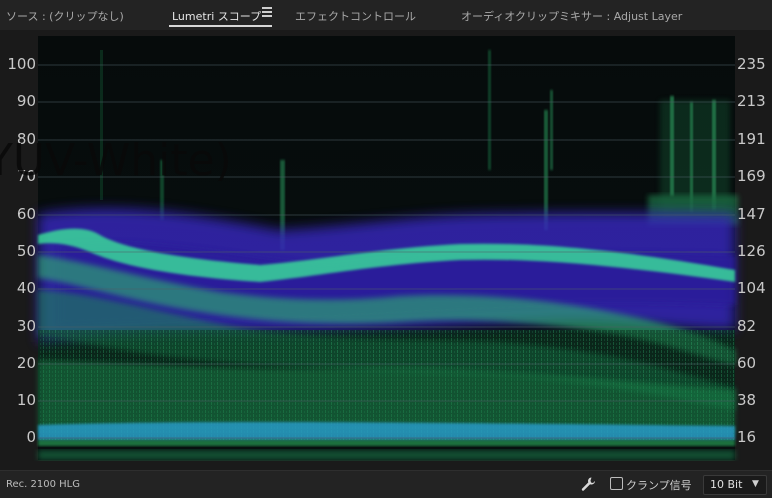 The width and height of the screenshot is (772, 498). Describe the element at coordinates (751, 139) in the screenshot. I see `right-axis-label: 191` at that location.